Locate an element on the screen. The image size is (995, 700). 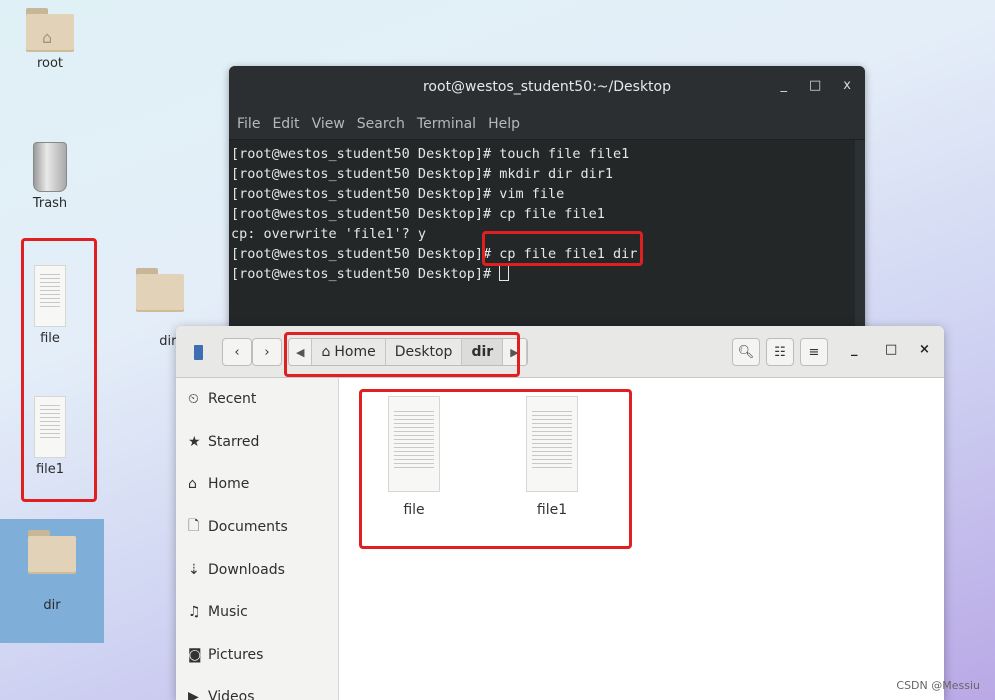
back-button: ‹ is located at coordinates (237, 352).